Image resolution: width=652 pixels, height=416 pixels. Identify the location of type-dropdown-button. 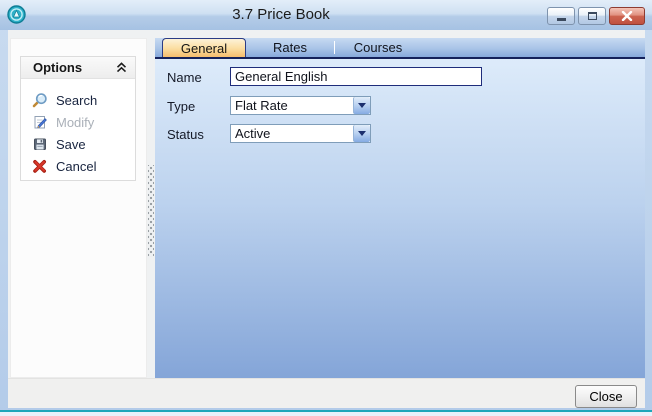
(361, 105).